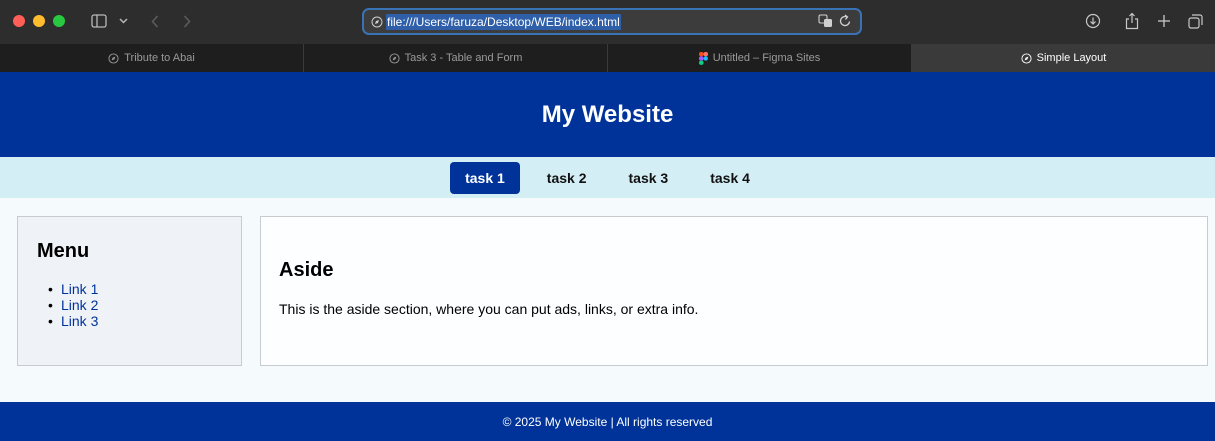  I want to click on menu-link-2: Link 2, so click(73, 305).